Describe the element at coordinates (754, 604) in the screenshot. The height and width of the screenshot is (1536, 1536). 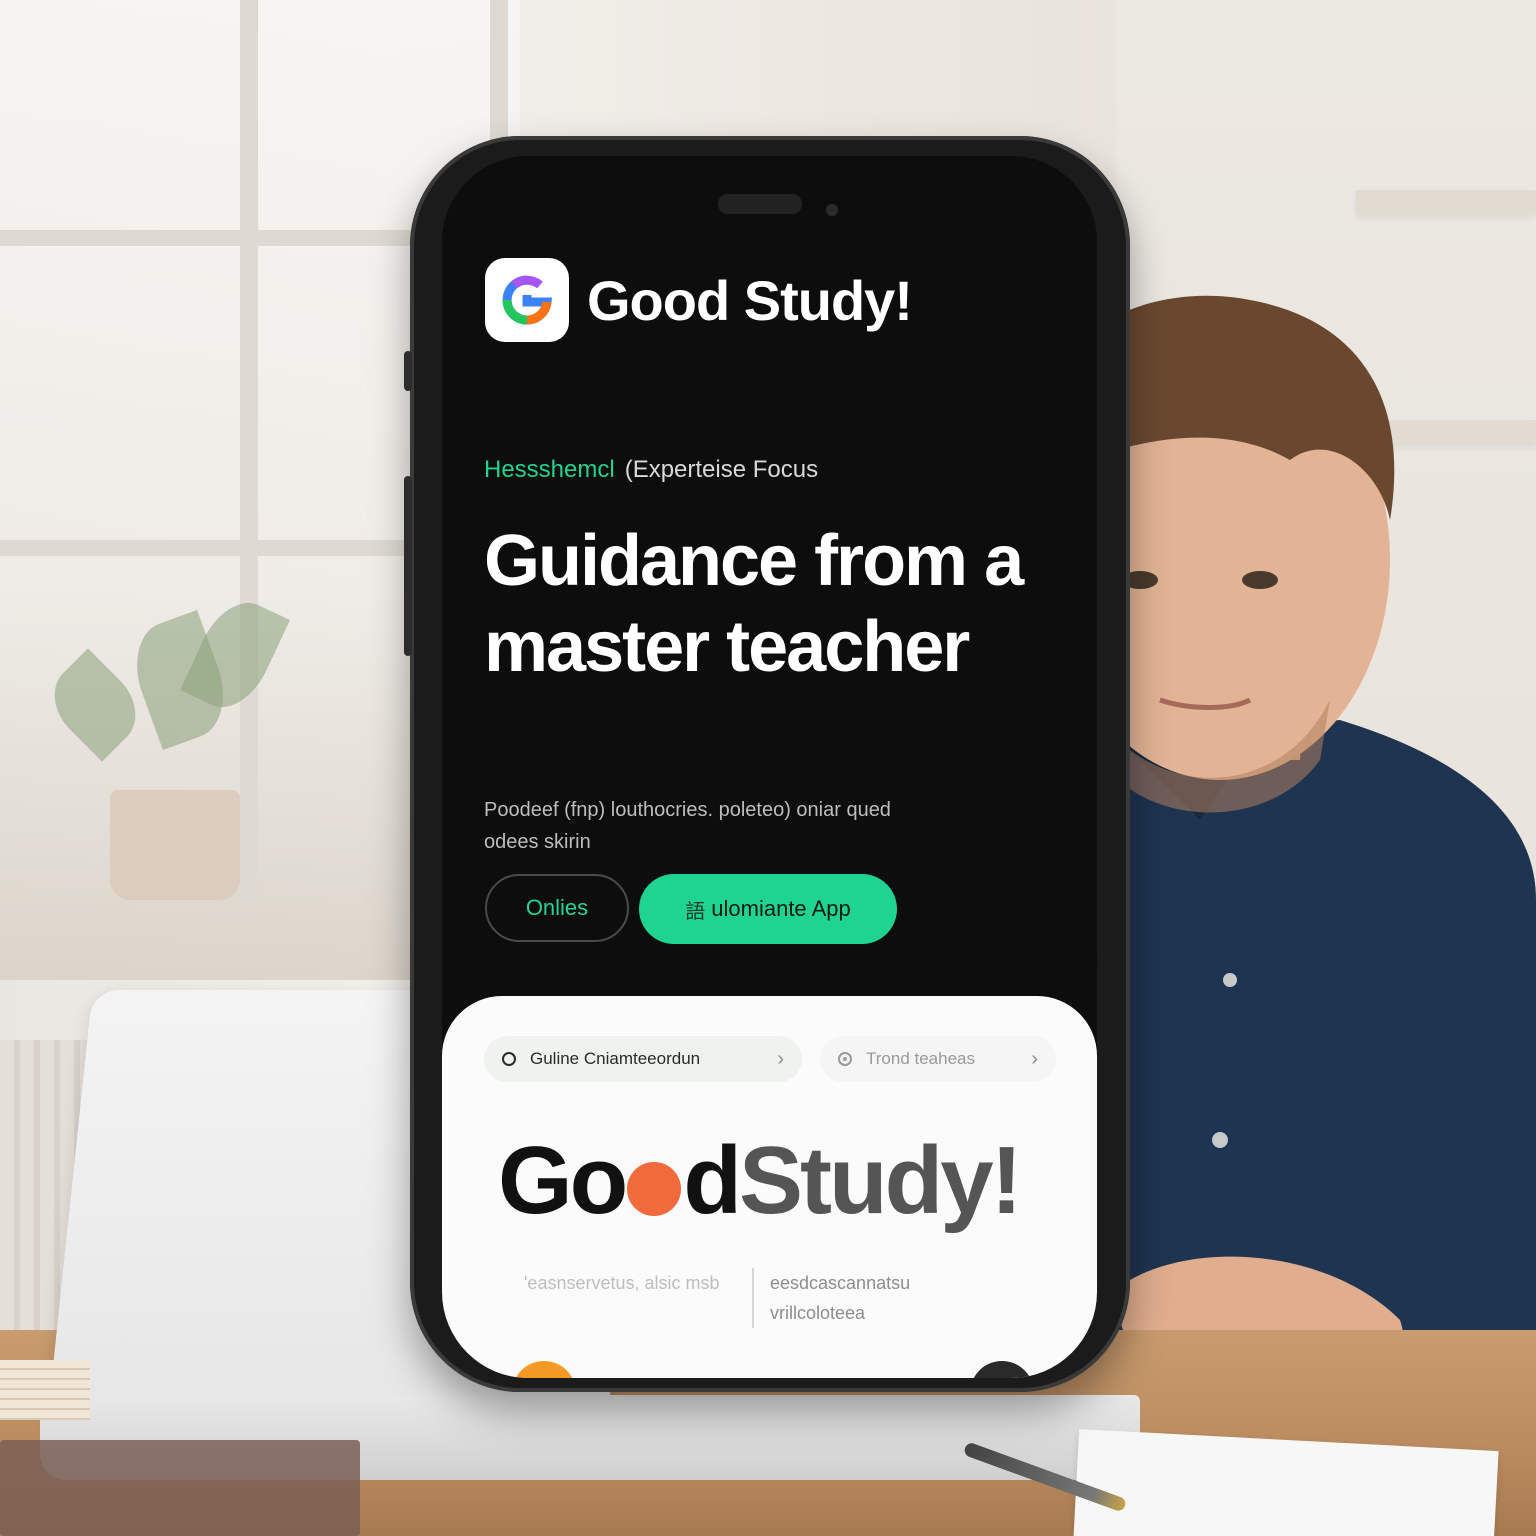
I see `hero-headline: Guidance from a master teacher` at that location.